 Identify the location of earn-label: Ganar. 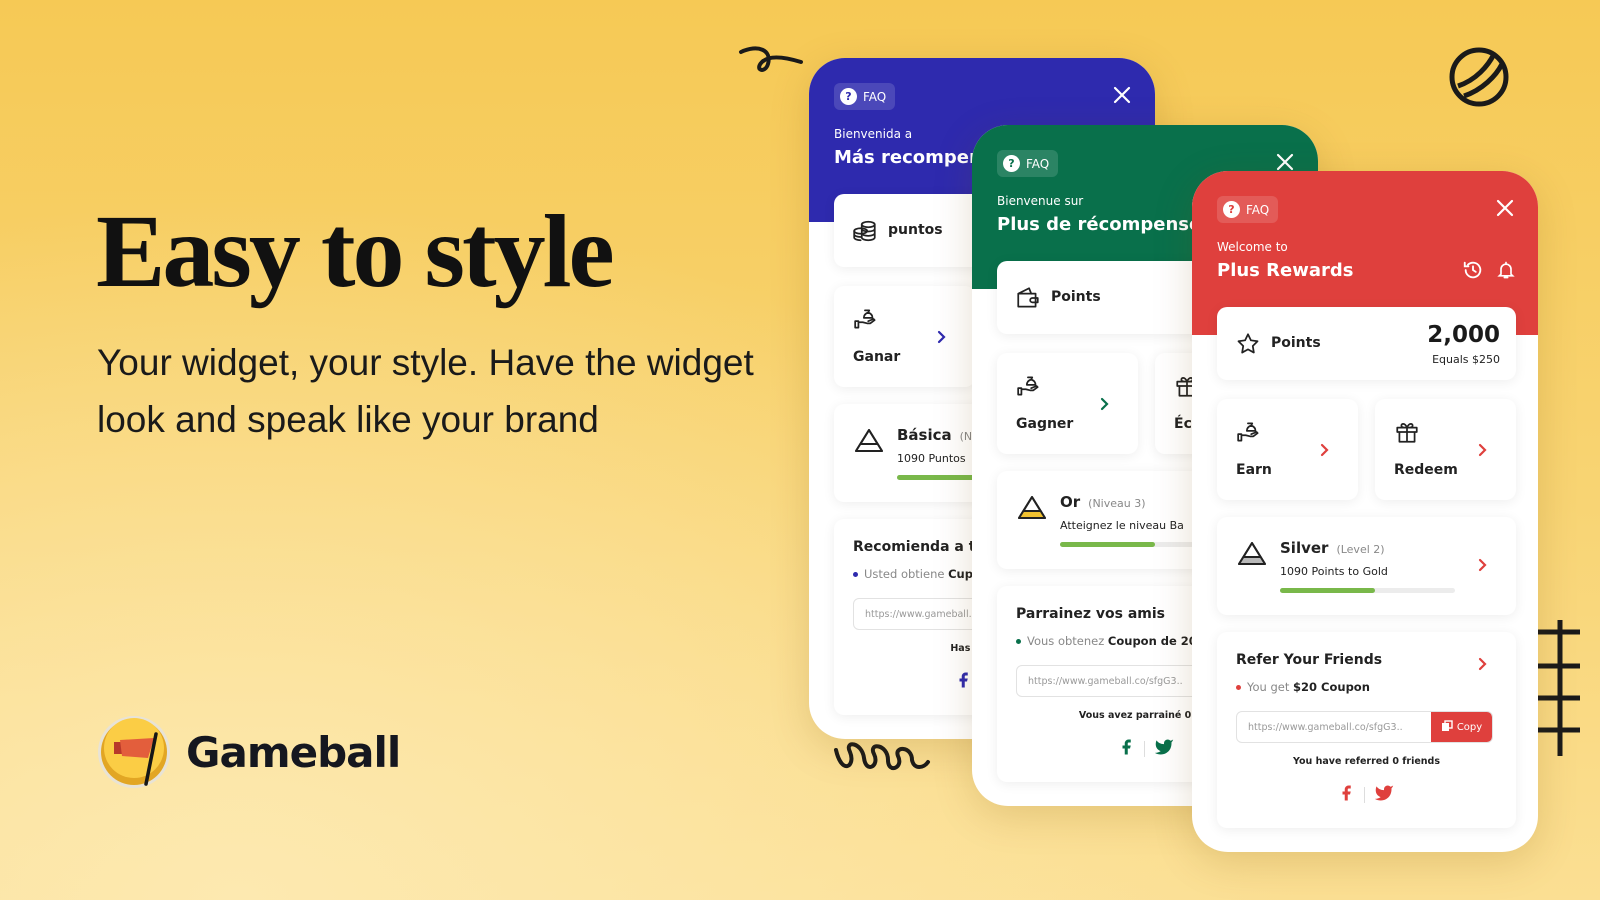
(877, 357).